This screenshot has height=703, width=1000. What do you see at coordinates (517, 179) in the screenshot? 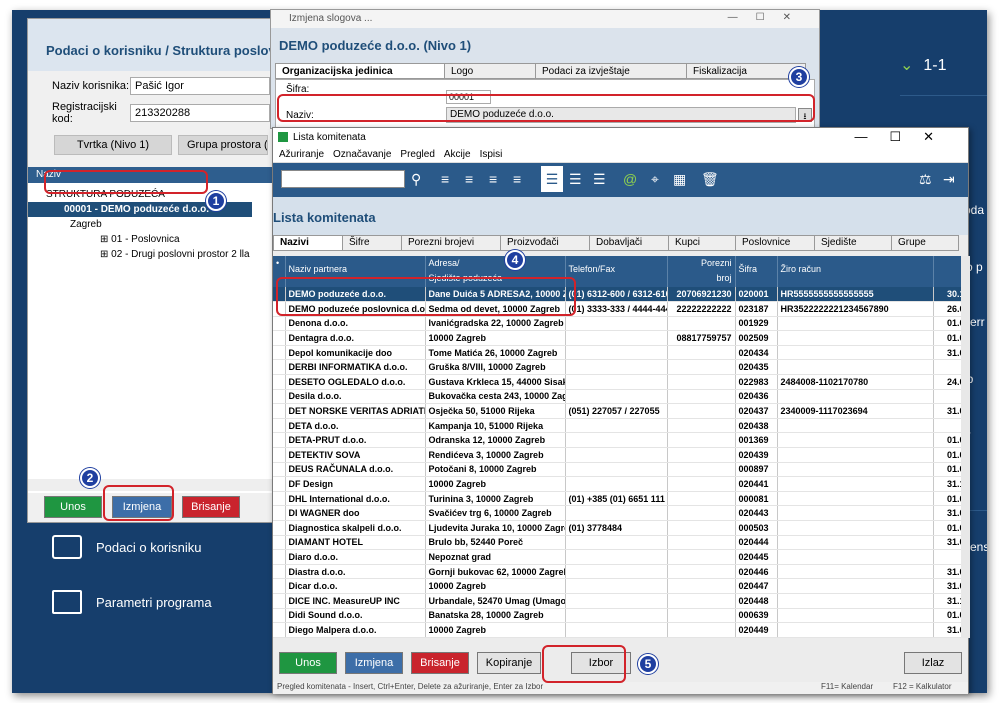
I see `refresh-rows-icon: ≡` at bounding box center [517, 179].